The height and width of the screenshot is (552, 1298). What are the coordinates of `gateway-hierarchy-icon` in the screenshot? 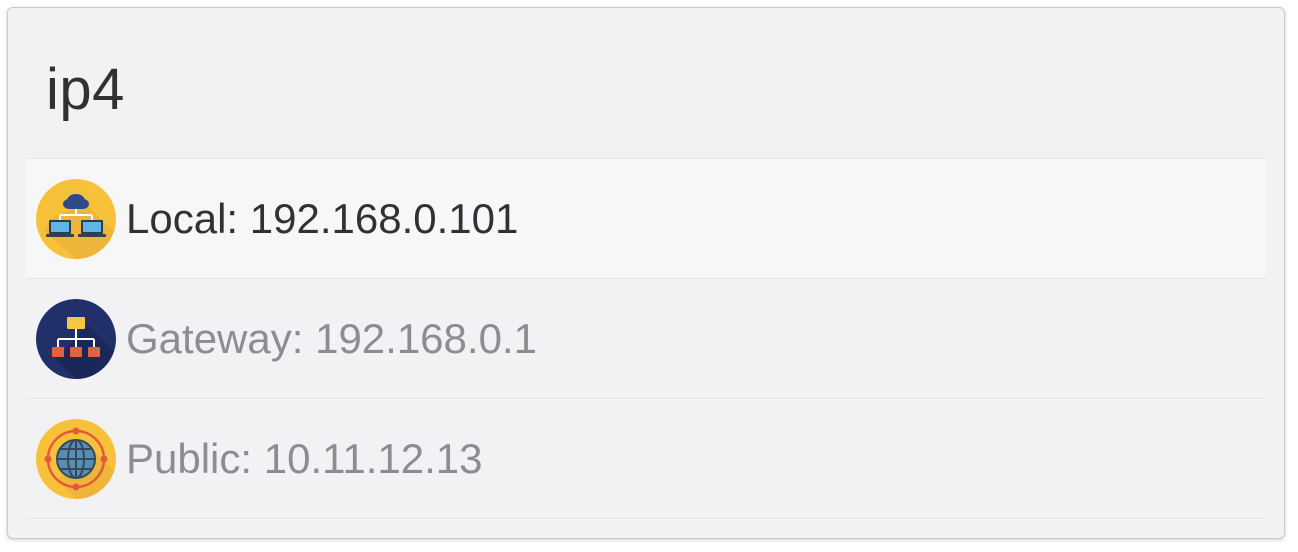 It's located at (76, 338).